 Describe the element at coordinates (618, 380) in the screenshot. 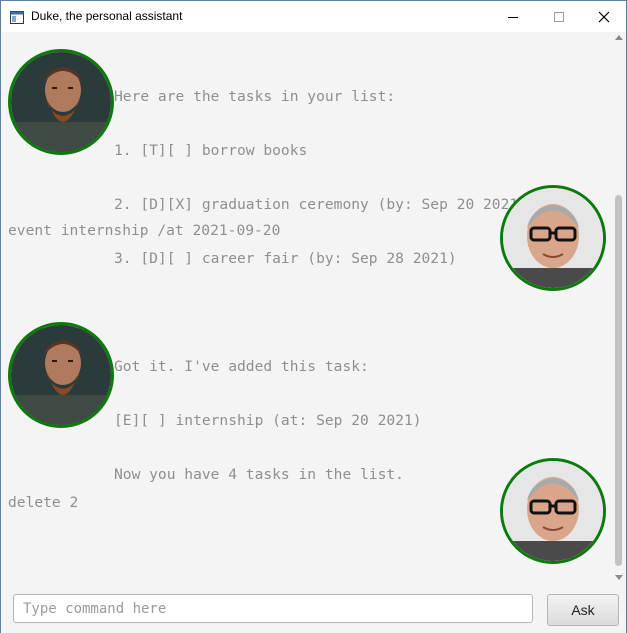

I see `scrollbar-thumb` at that location.